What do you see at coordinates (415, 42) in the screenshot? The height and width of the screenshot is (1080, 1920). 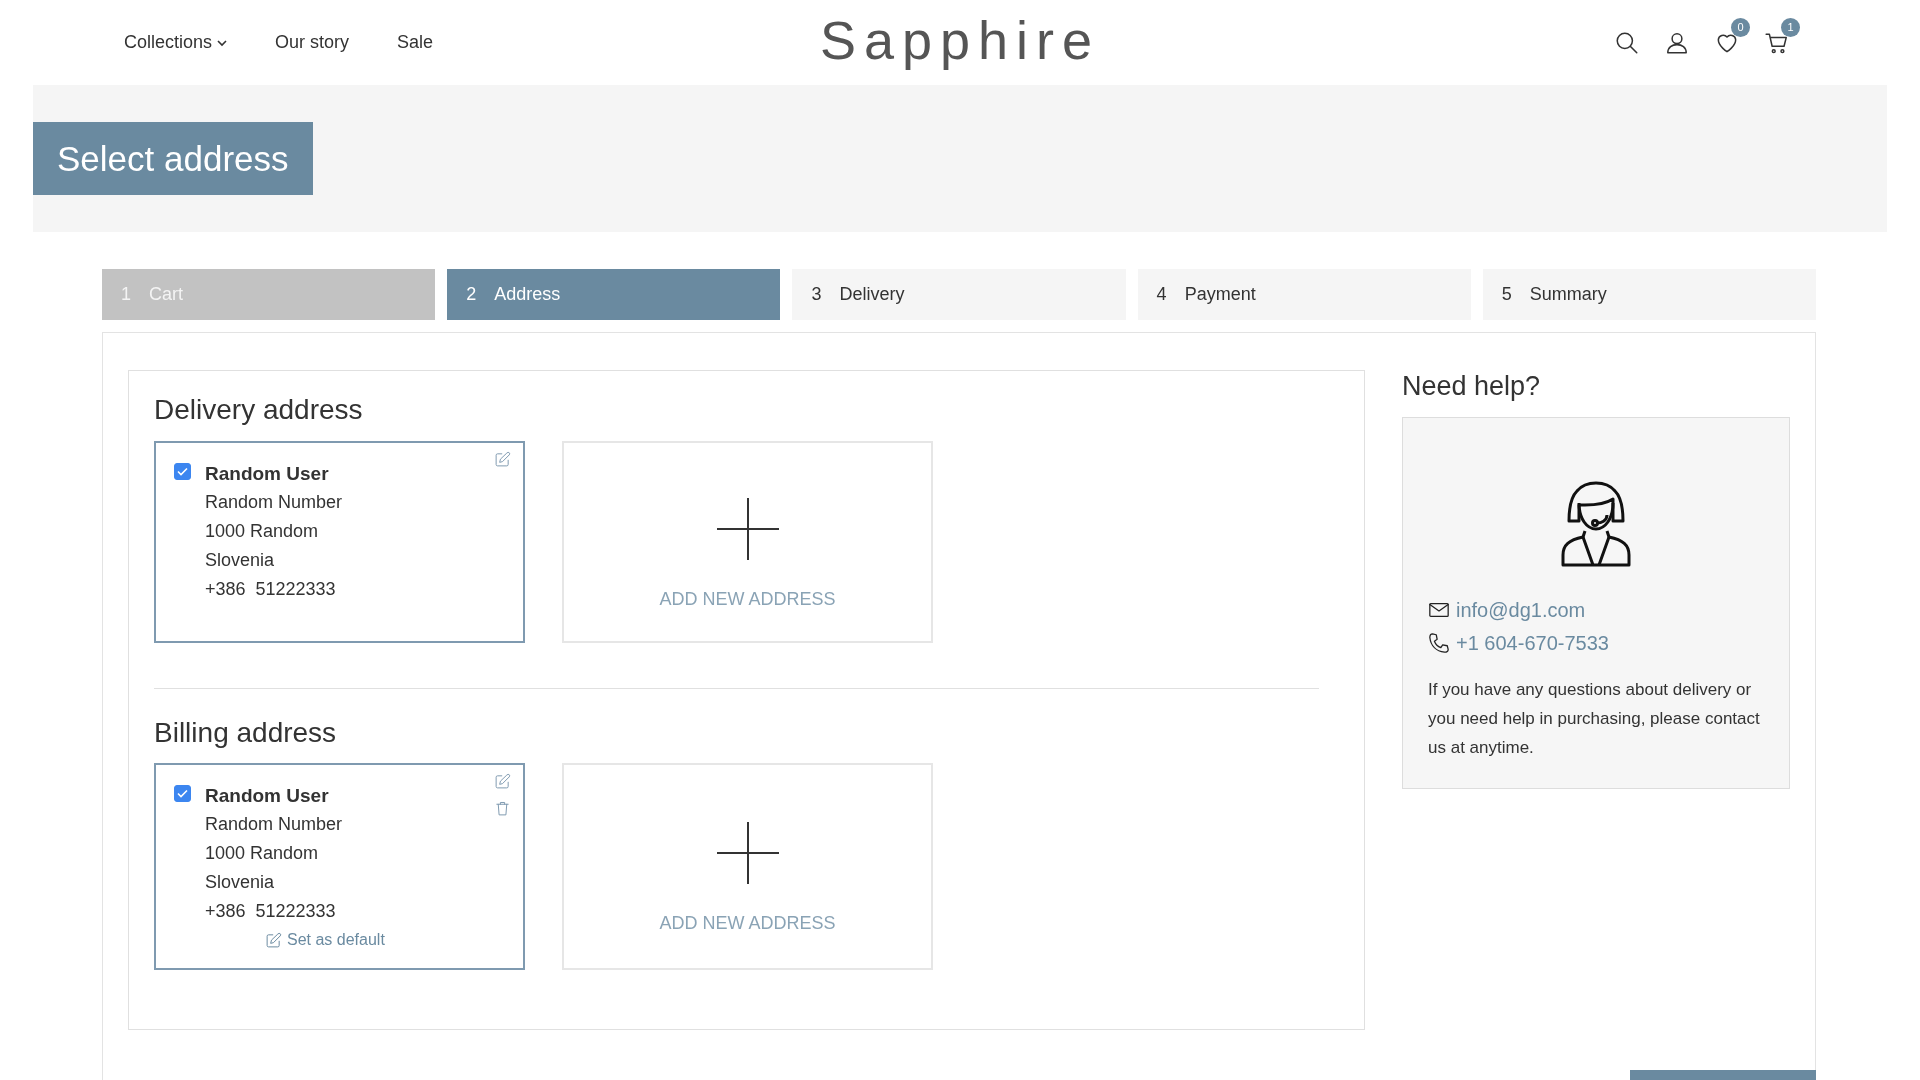 I see `nav-link: Sale` at bounding box center [415, 42].